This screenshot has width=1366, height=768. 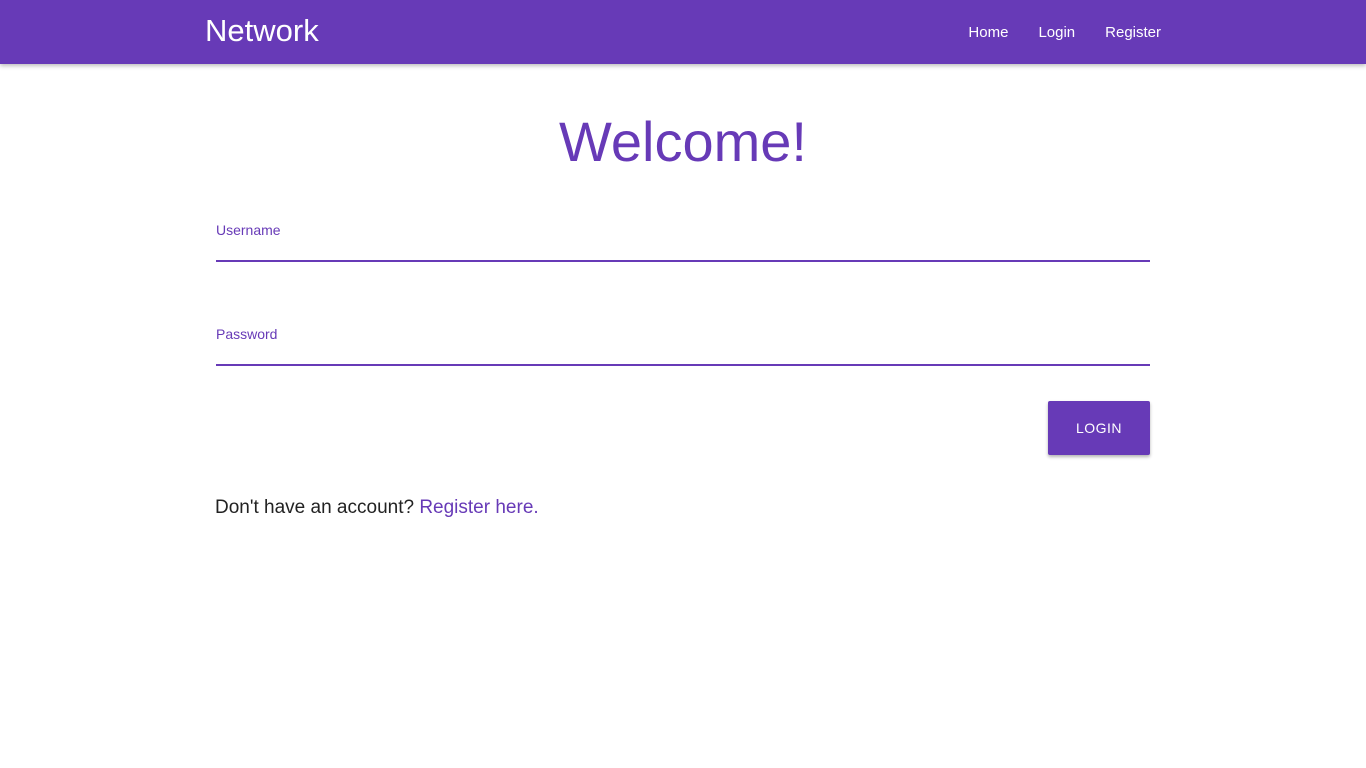 What do you see at coordinates (248, 230) in the screenshot?
I see `username-label: Username` at bounding box center [248, 230].